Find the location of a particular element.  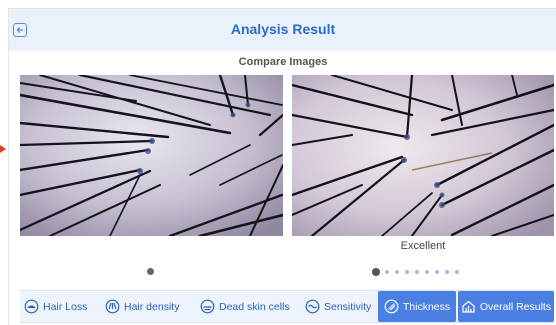

hair-loss-icon is located at coordinates (31, 306).